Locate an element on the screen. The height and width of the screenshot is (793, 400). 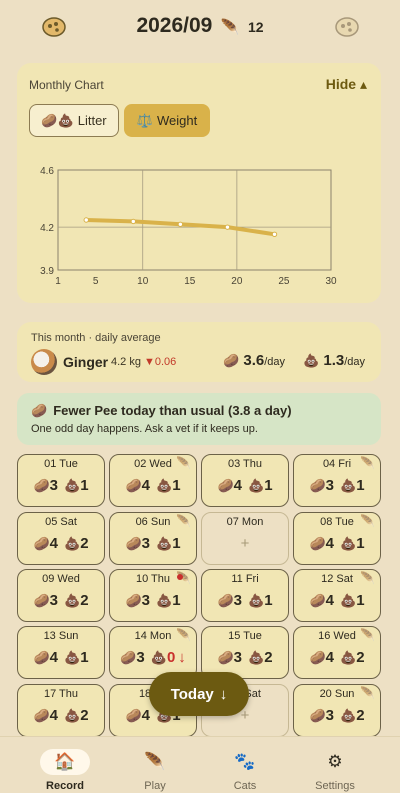
nav-cats-label: Cats is located at coordinates (245, 786).